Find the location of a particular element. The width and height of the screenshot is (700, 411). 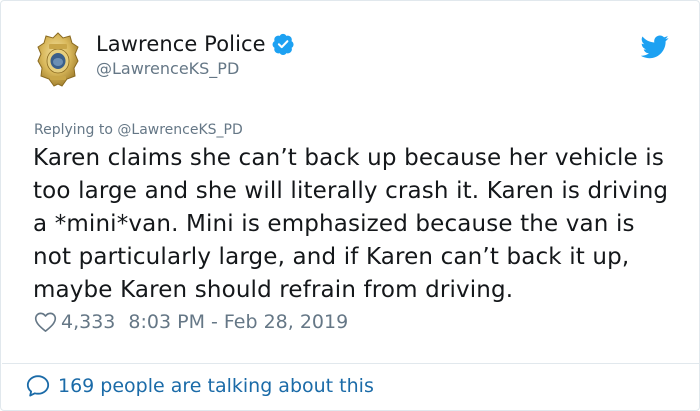

author-display-name: Lawrence Police is located at coordinates (181, 44).